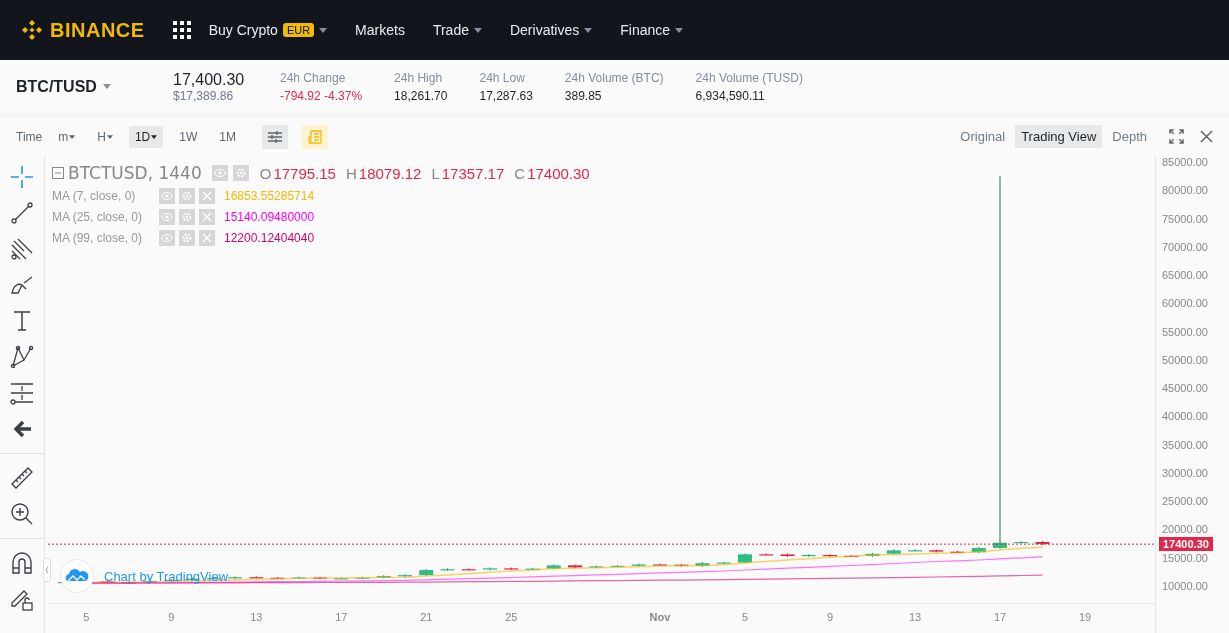 The height and width of the screenshot is (633, 1229). What do you see at coordinates (321, 95) in the screenshot?
I see `stat-value: -794.92 -4.37%` at bounding box center [321, 95].